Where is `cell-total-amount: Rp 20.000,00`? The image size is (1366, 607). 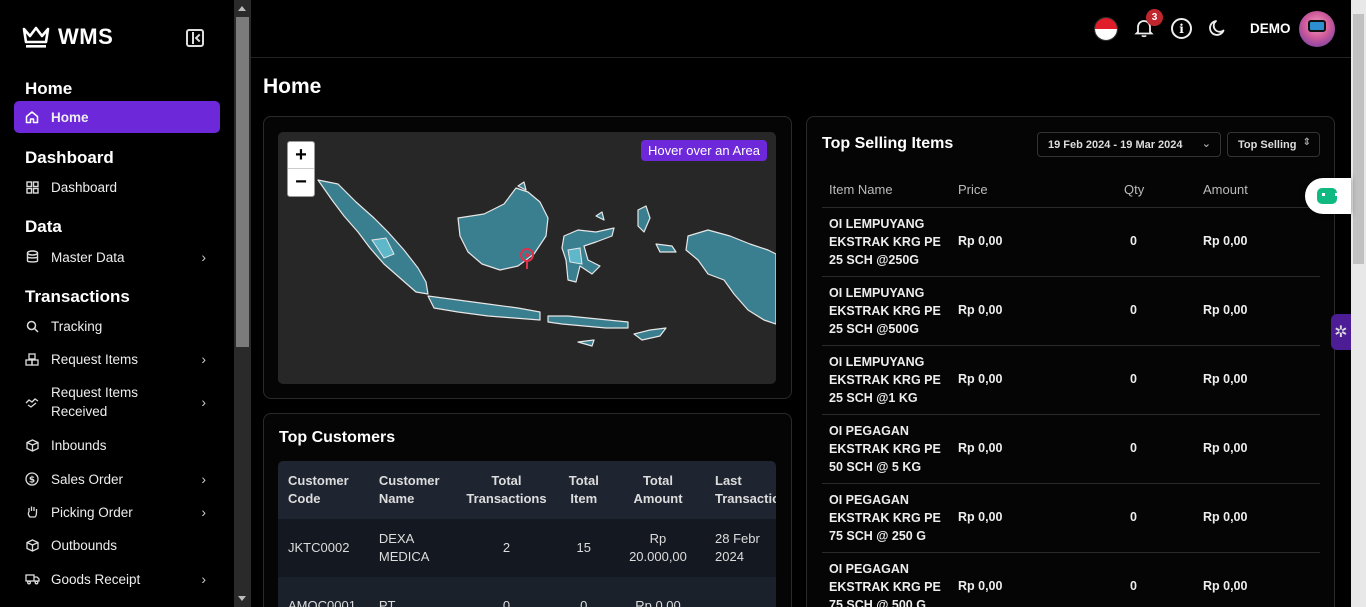 cell-total-amount: Rp 20.000,00 is located at coordinates (657, 548).